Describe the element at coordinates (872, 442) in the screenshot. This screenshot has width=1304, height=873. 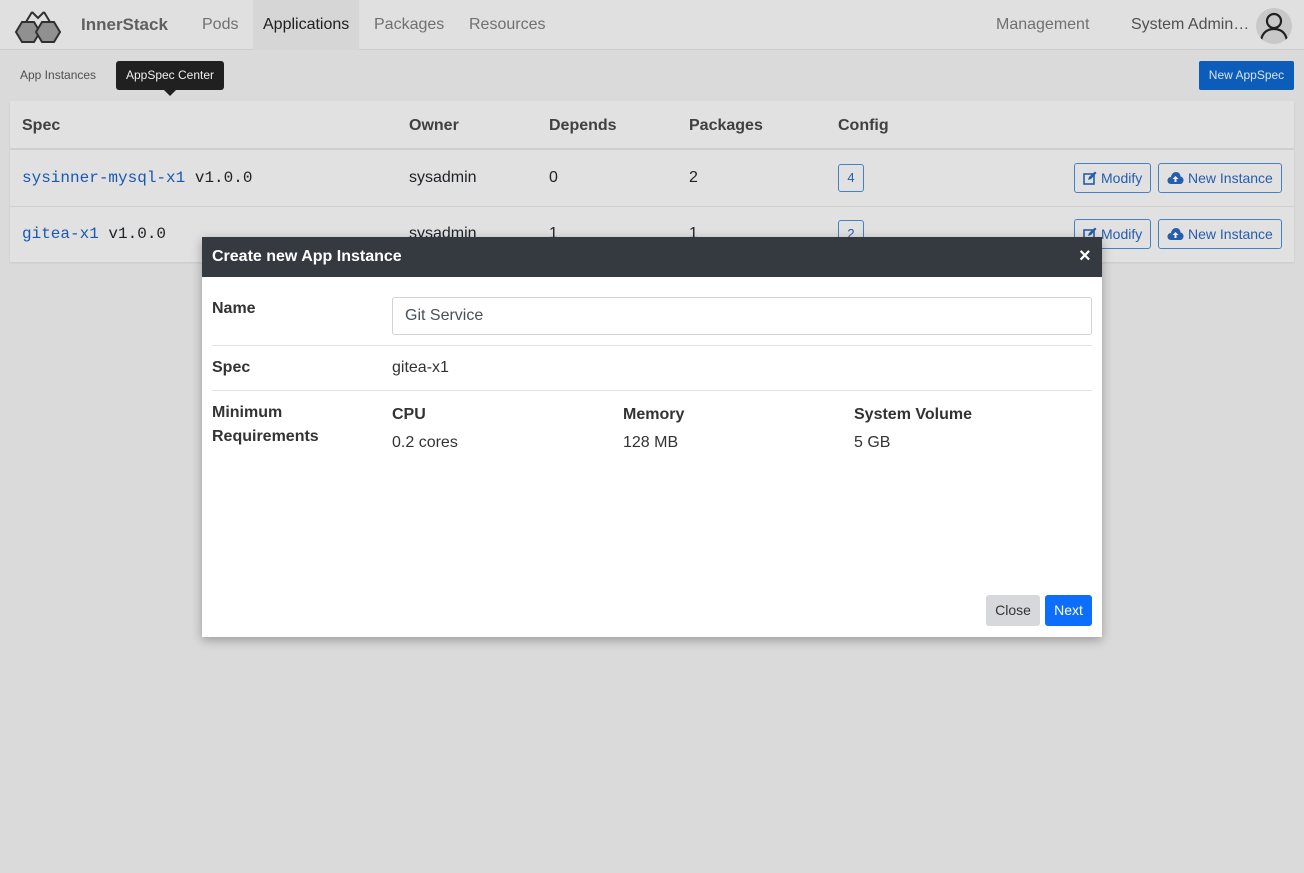
I see `system-volume-value: 5 GB` at that location.